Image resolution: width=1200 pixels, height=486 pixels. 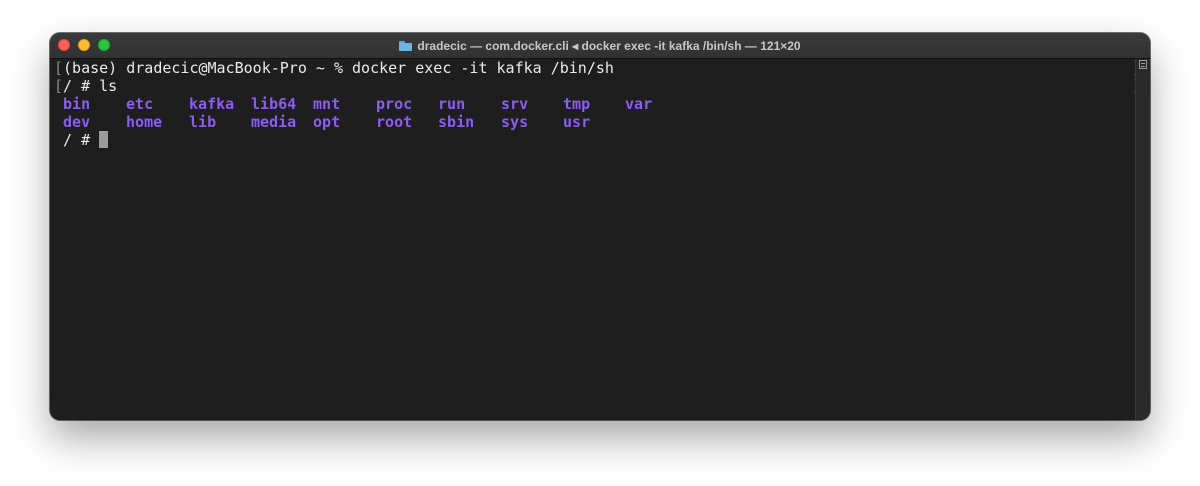 What do you see at coordinates (394, 104) in the screenshot?
I see `directory-entry: proc` at bounding box center [394, 104].